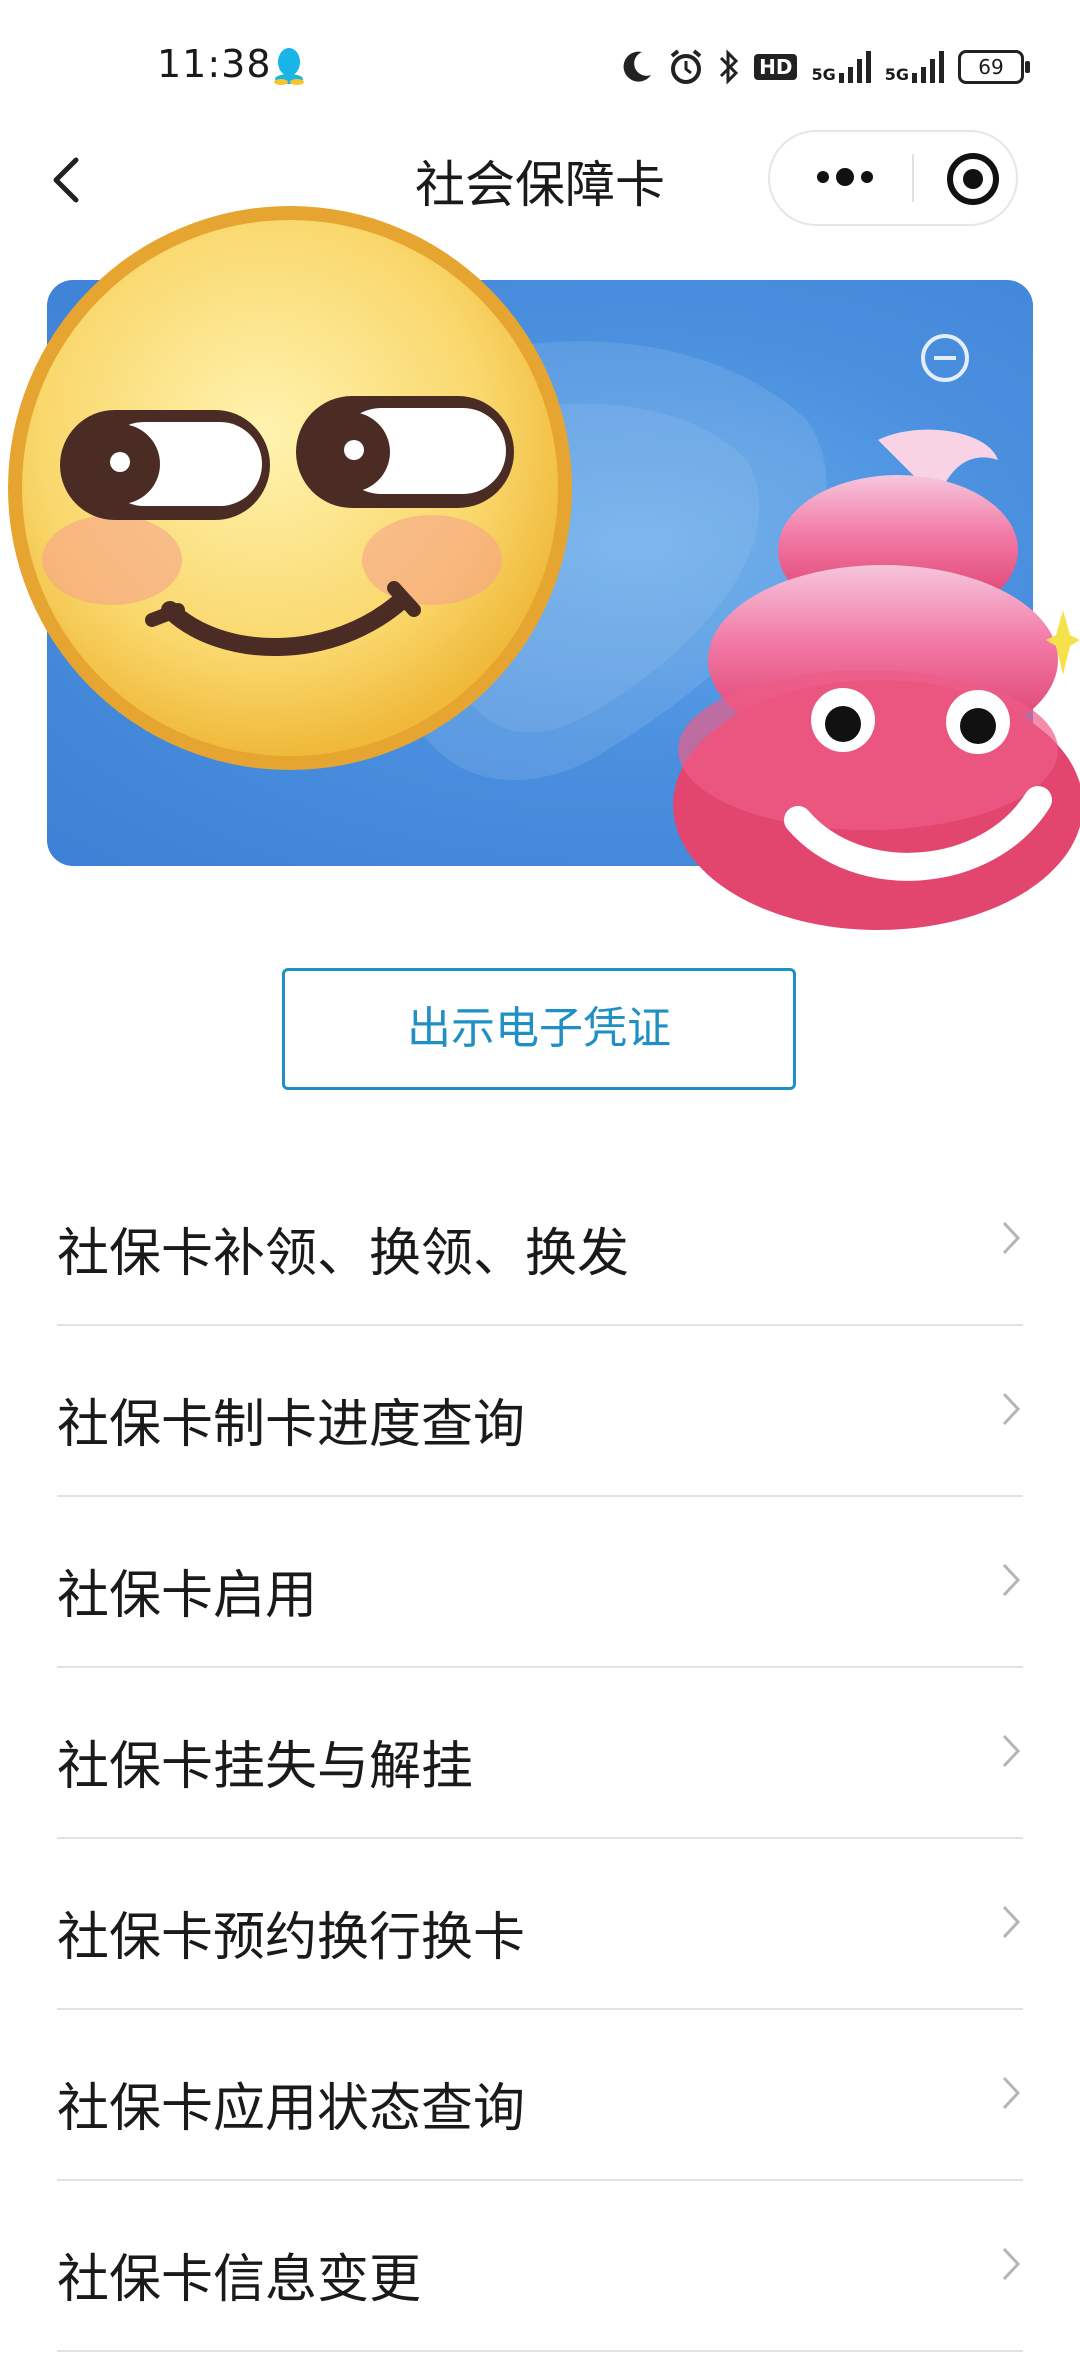 This screenshot has height=2370, width=1080. I want to click on menu-item-label: 社保卡补领、换领、换发, so click(343, 1254).